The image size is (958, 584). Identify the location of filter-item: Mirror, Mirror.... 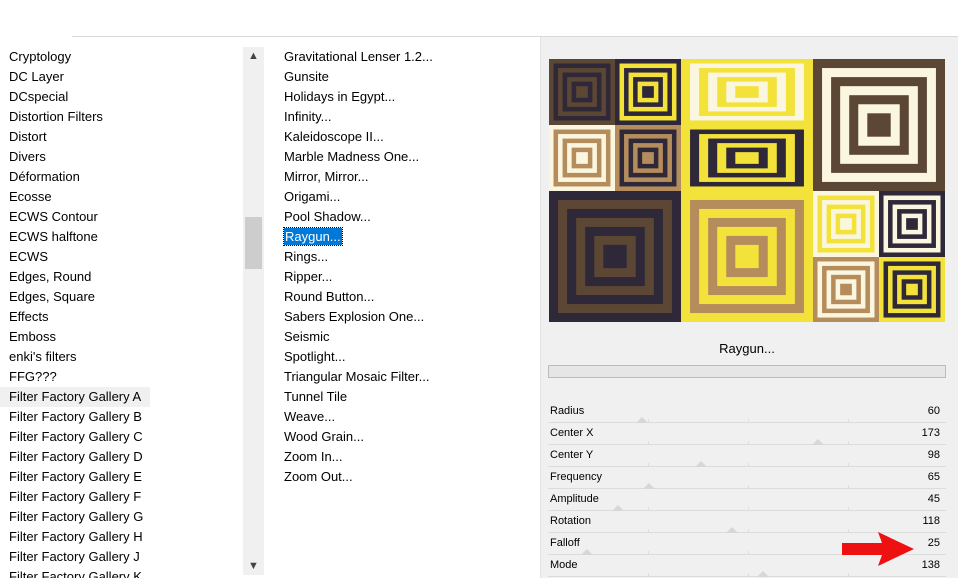
(407, 177).